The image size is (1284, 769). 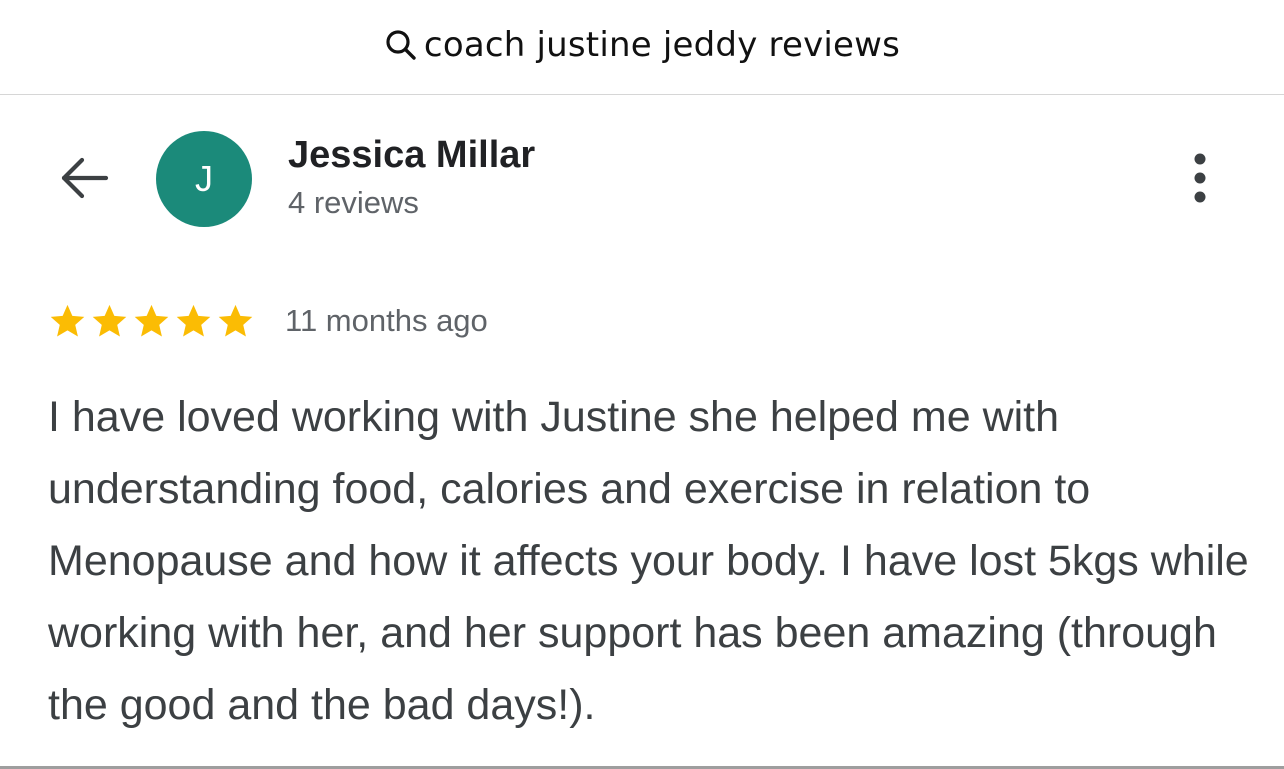 What do you see at coordinates (401, 45) in the screenshot?
I see `search-icon` at bounding box center [401, 45].